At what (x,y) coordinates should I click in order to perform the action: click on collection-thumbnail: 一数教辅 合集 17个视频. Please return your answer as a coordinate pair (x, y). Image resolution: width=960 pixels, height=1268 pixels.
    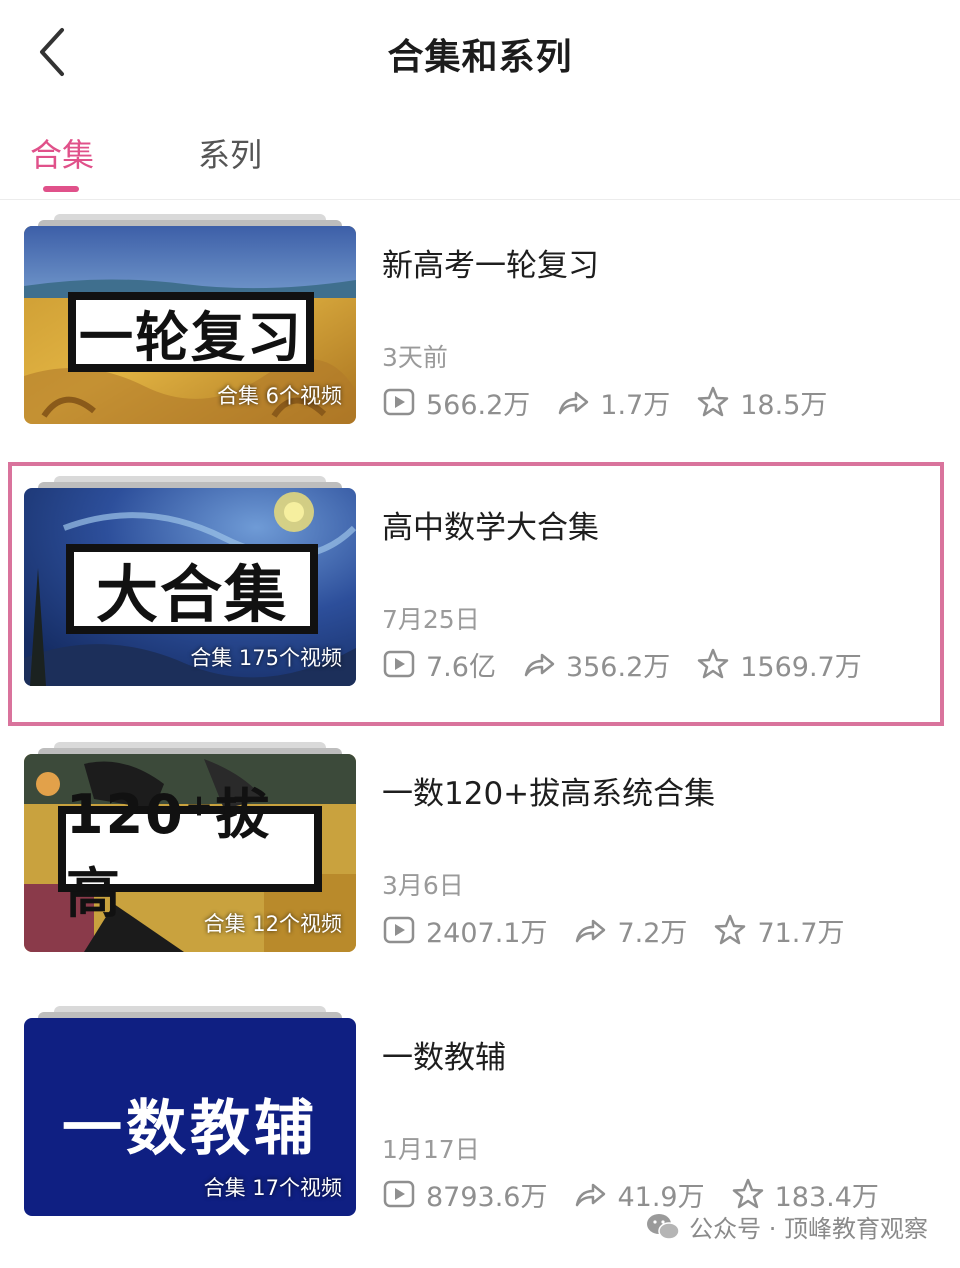
    Looking at the image, I should click on (190, 1111).